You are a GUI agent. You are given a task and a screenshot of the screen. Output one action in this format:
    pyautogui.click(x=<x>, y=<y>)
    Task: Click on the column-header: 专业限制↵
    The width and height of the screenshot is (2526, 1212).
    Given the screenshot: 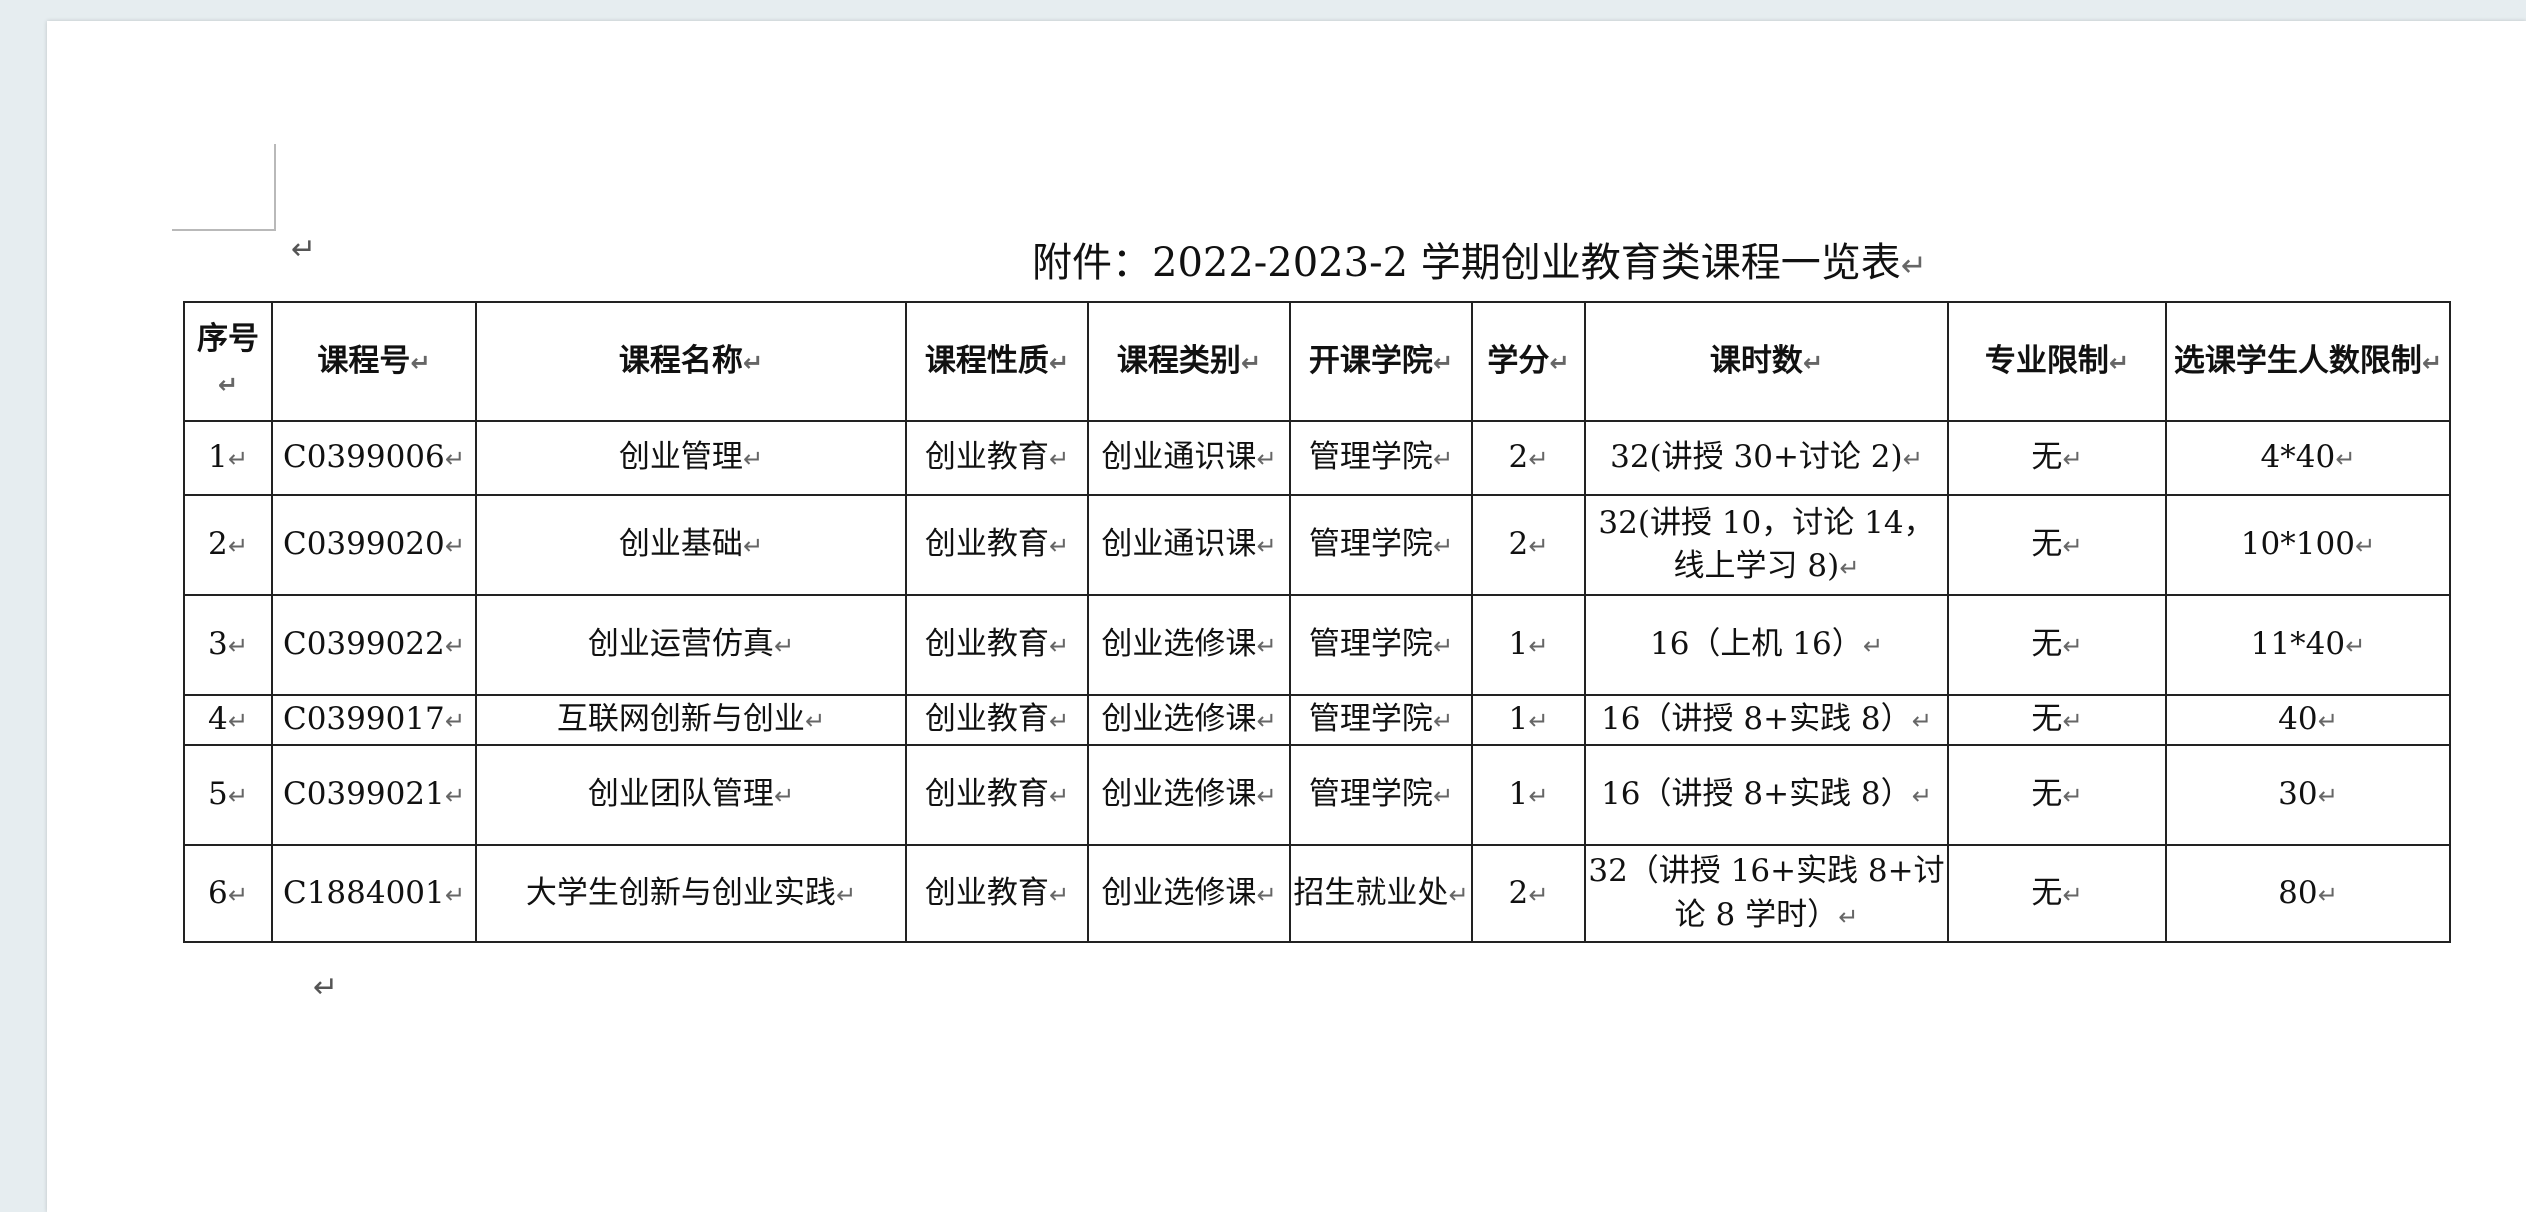 What is the action you would take?
    pyautogui.click(x=2057, y=361)
    